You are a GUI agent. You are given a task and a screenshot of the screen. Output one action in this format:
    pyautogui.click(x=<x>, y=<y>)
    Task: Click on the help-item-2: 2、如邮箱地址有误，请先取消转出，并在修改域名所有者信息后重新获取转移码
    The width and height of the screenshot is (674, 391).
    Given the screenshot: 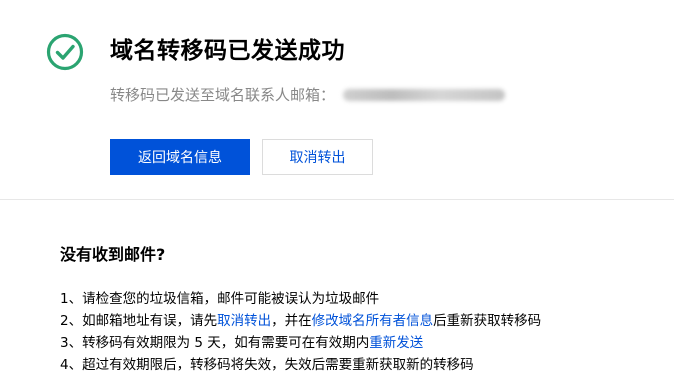 What is the action you would take?
    pyautogui.click(x=300, y=321)
    